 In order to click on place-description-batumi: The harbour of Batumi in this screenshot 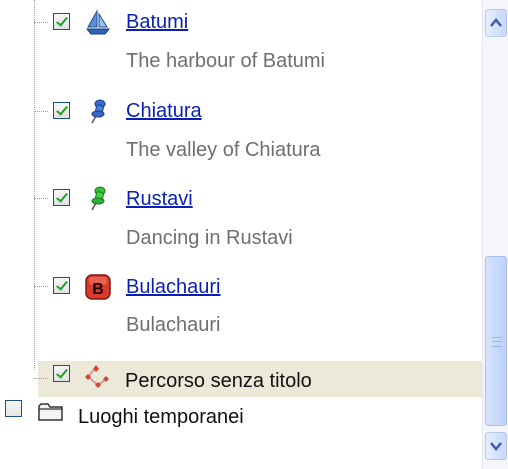, I will do `click(225, 61)`.